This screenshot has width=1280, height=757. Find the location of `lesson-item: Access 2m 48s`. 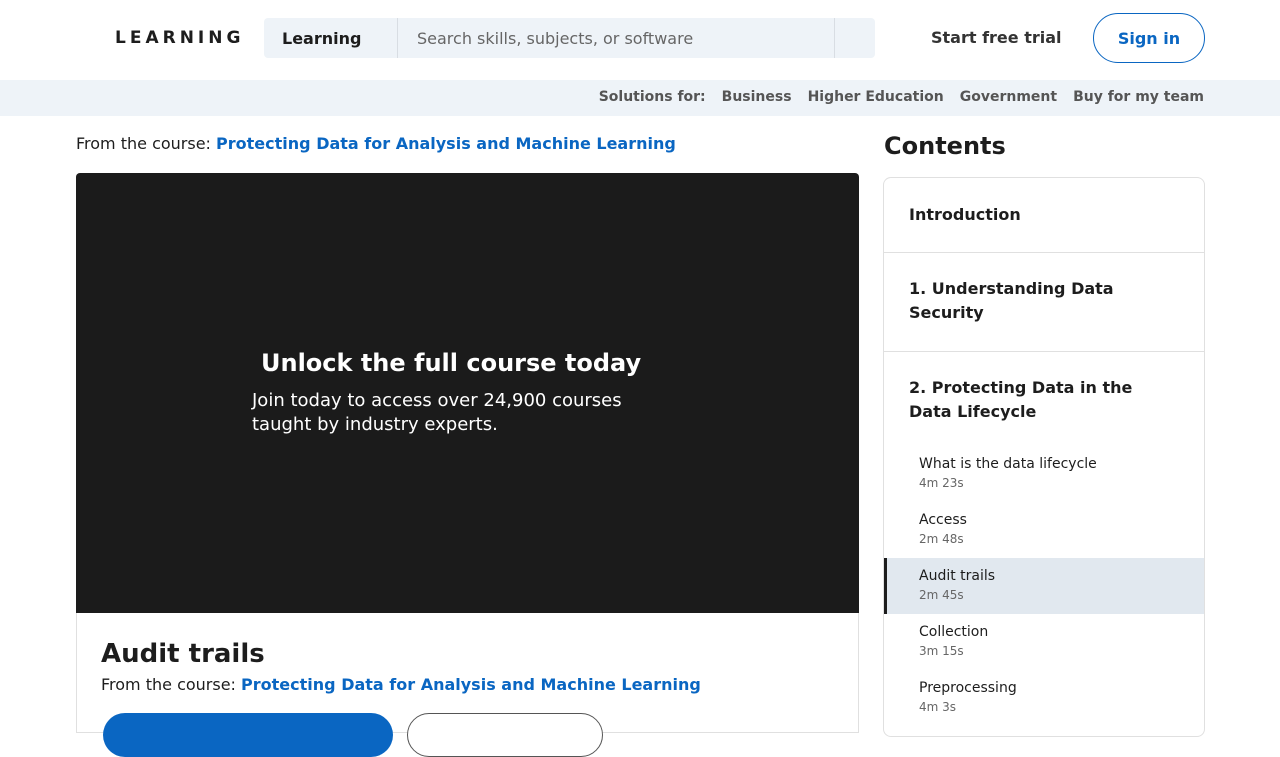

lesson-item: Access 2m 48s is located at coordinates (1044, 530).